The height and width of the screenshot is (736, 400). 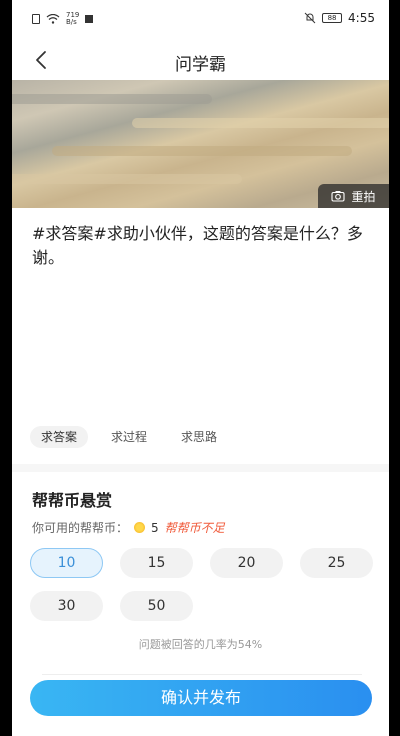 I want to click on coin-count: 5, so click(x=155, y=527).